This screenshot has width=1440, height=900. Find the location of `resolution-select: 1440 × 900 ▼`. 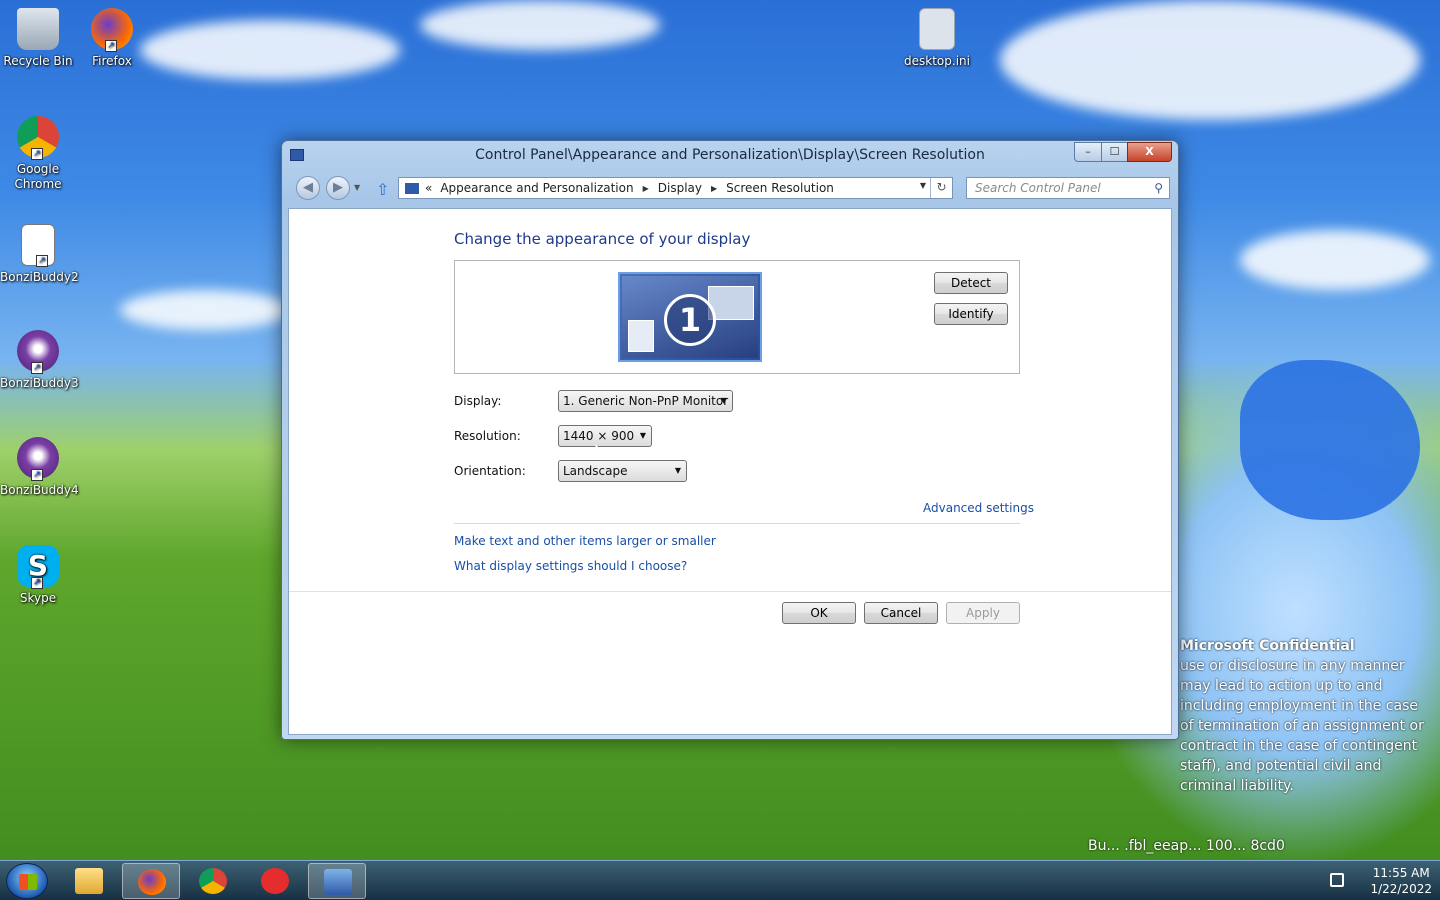

resolution-select: 1440 × 900 ▼ is located at coordinates (605, 436).